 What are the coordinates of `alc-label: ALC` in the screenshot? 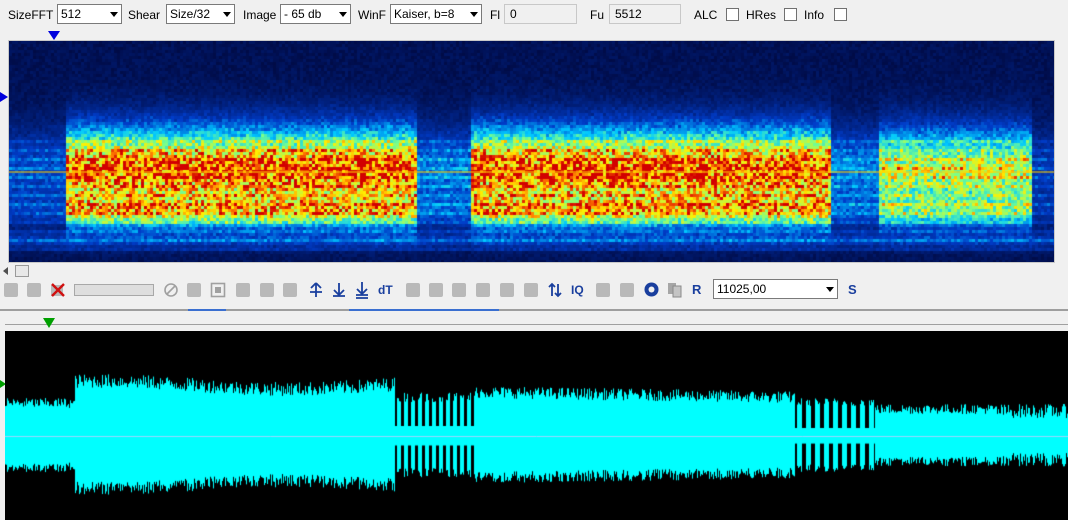 It's located at (706, 15).